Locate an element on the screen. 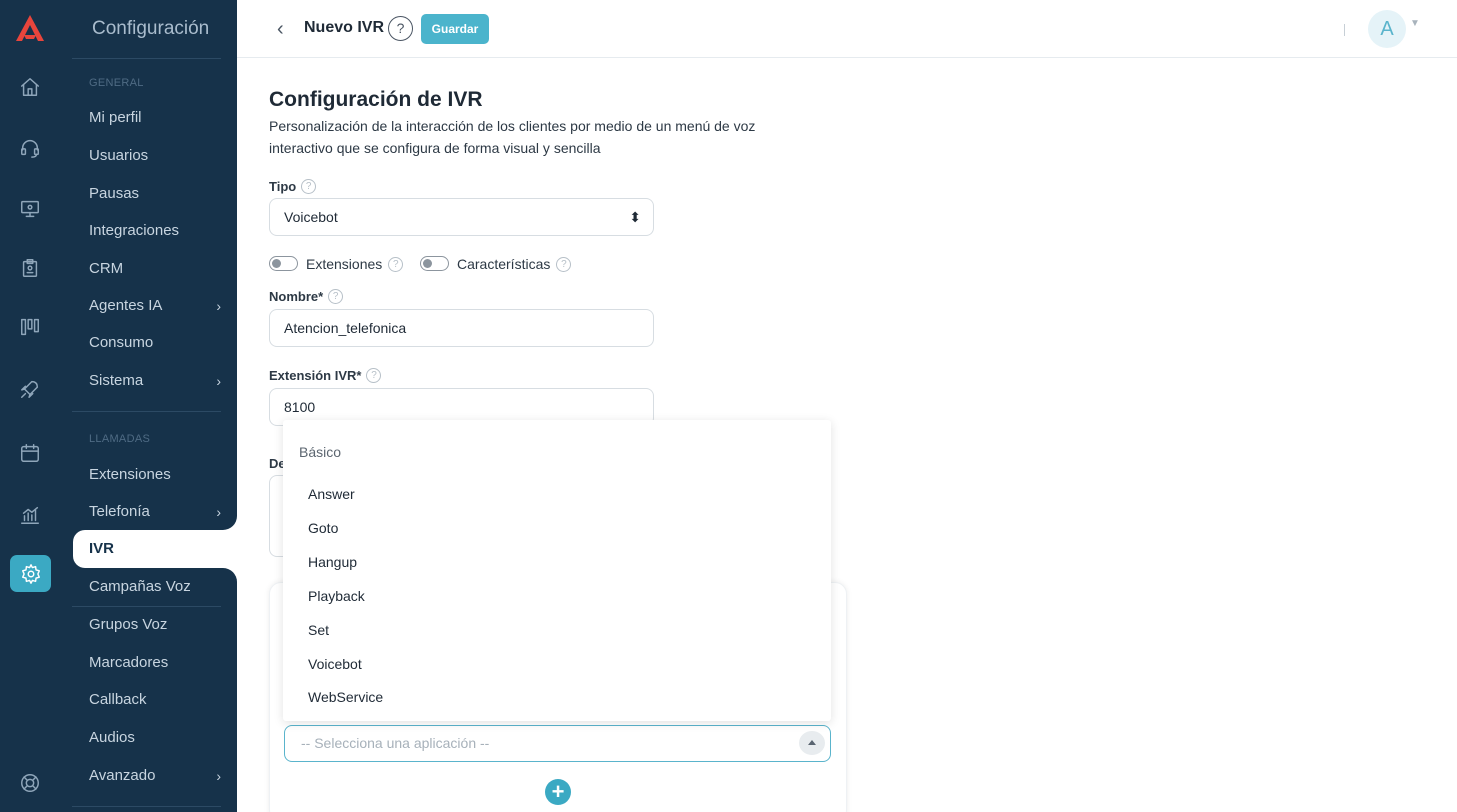 This screenshot has height=812, width=1457. nombre-label: Nombre*? is located at coordinates (306, 296).